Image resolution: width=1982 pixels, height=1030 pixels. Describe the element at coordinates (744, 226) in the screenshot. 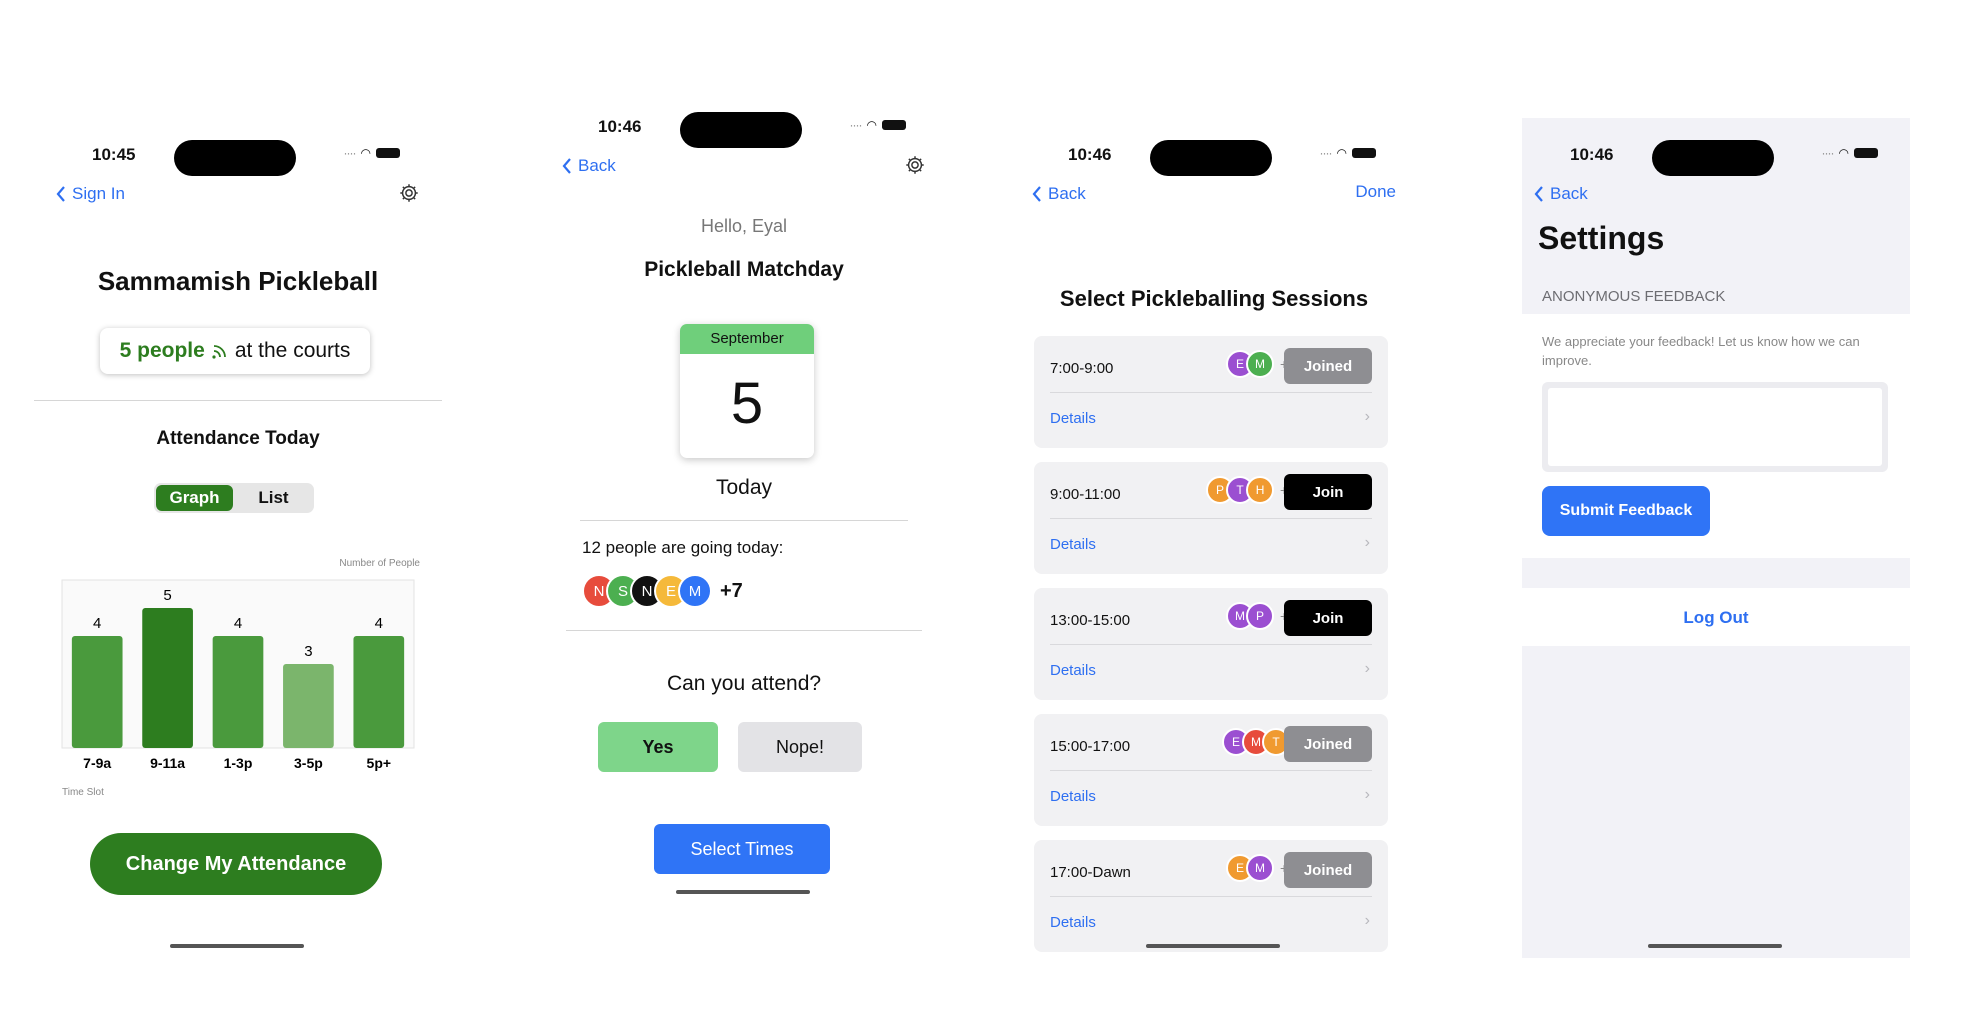

I see `greeting: Hello, Eyal` at that location.